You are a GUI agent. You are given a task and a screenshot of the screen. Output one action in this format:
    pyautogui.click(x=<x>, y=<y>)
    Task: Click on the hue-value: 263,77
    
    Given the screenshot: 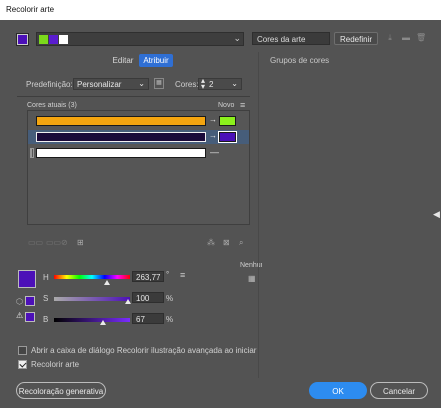 What is the action you would take?
    pyautogui.click(x=148, y=276)
    